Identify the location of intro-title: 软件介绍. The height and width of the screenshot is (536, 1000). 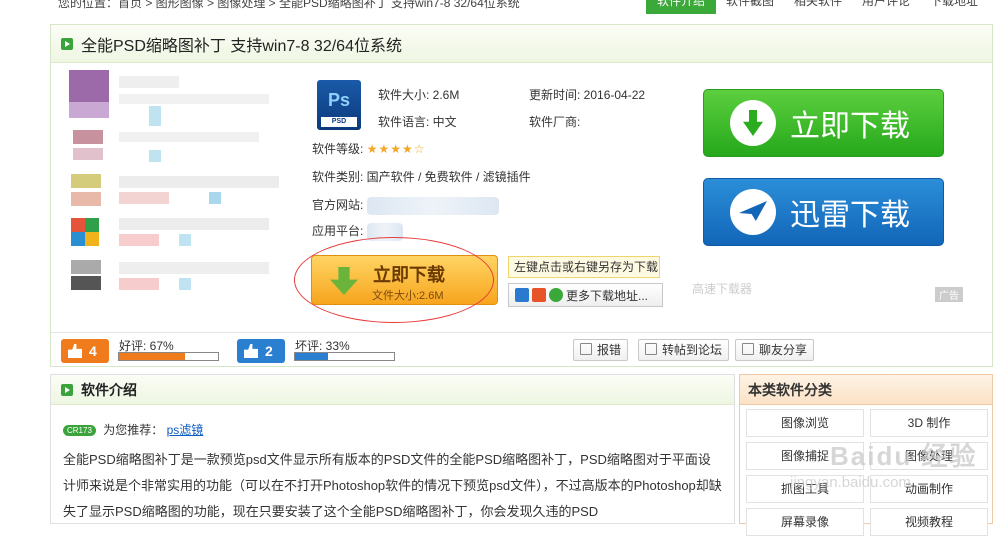
(109, 389).